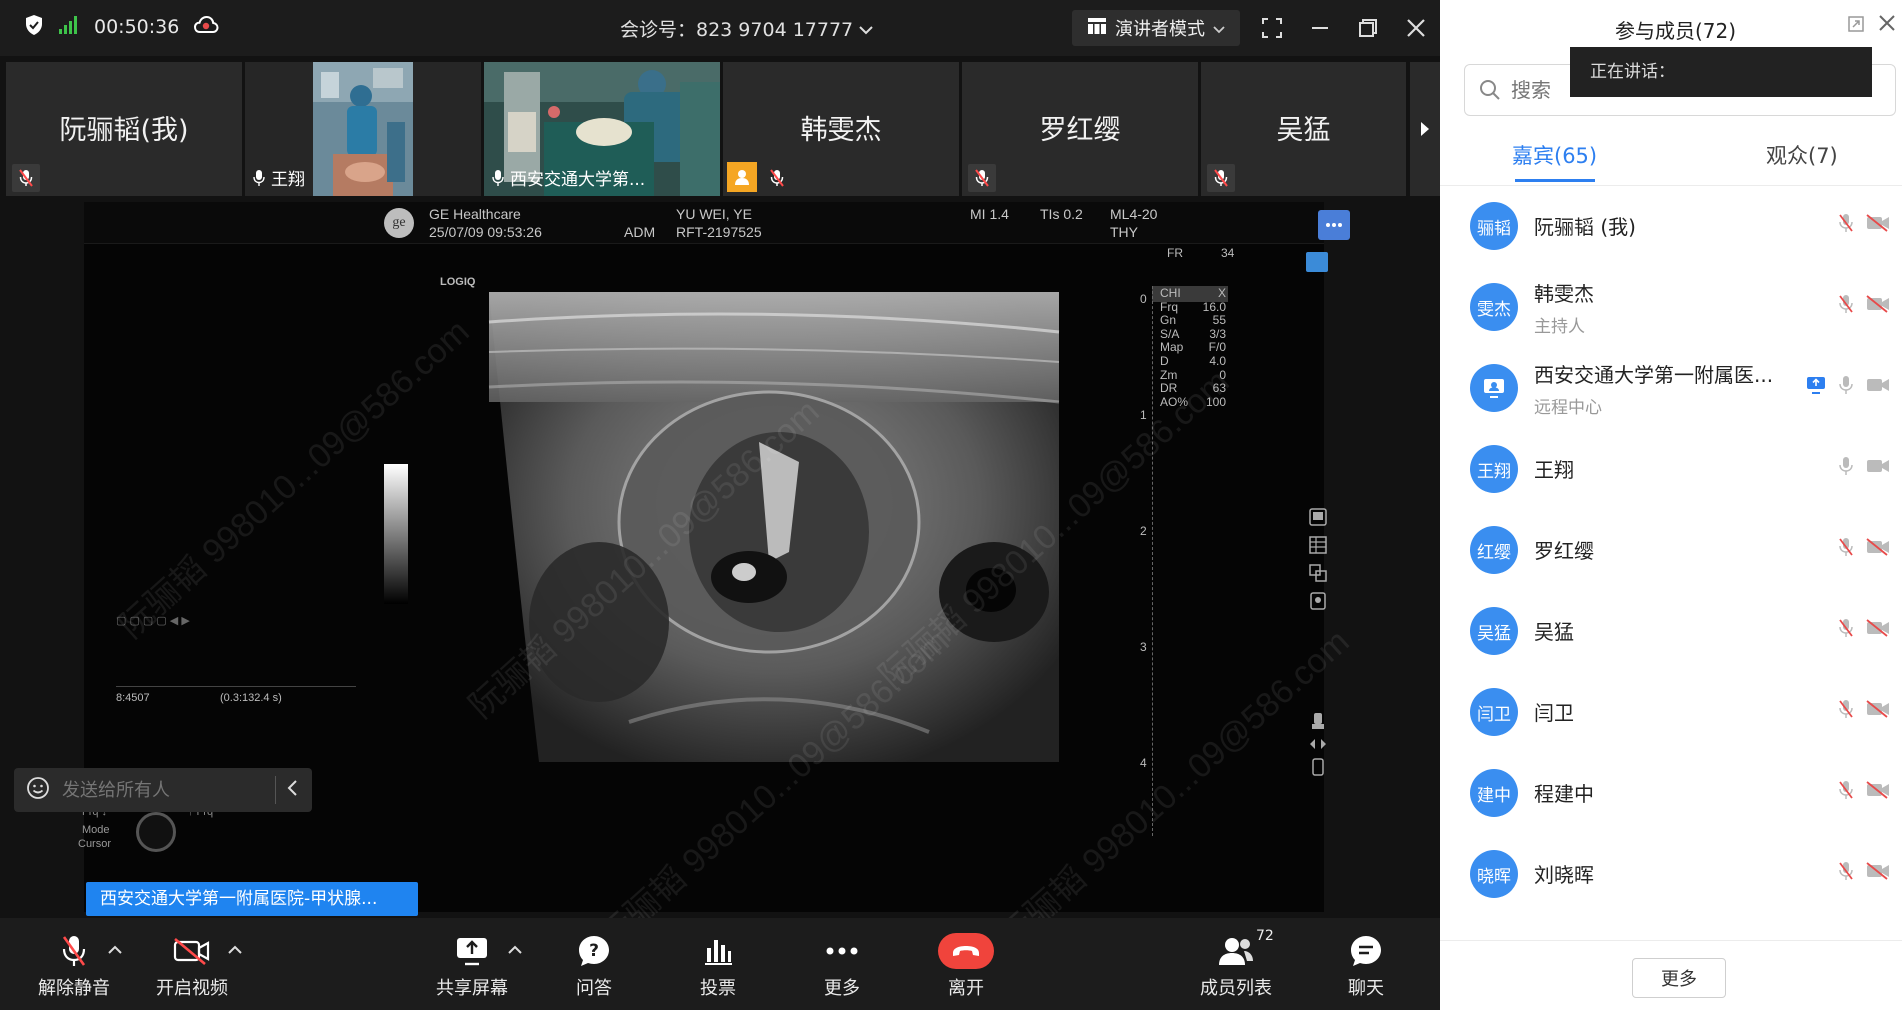  Describe the element at coordinates (1490, 90) in the screenshot. I see `search-icon` at that location.